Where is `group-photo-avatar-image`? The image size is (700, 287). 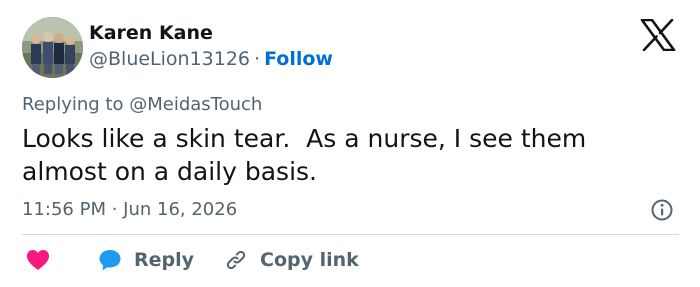
group-photo-avatar-image is located at coordinates (52, 47).